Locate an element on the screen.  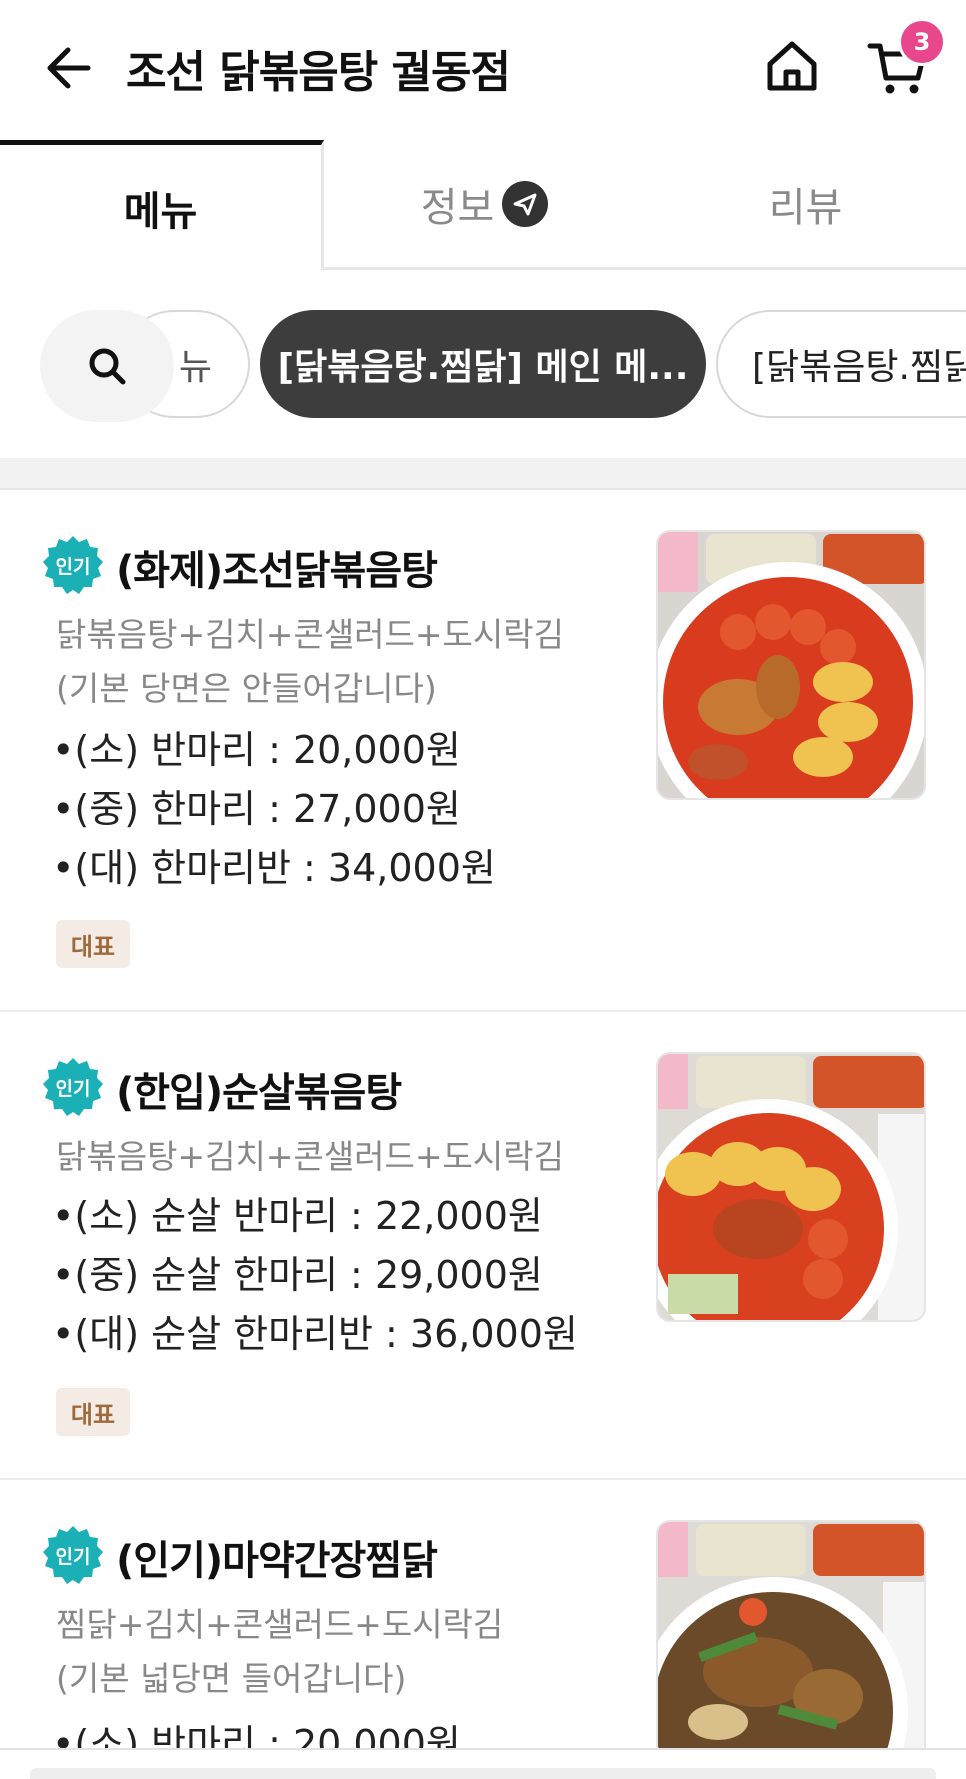
store-title: 조선 닭볶음탕 궐동점 is located at coordinates (318, 72).